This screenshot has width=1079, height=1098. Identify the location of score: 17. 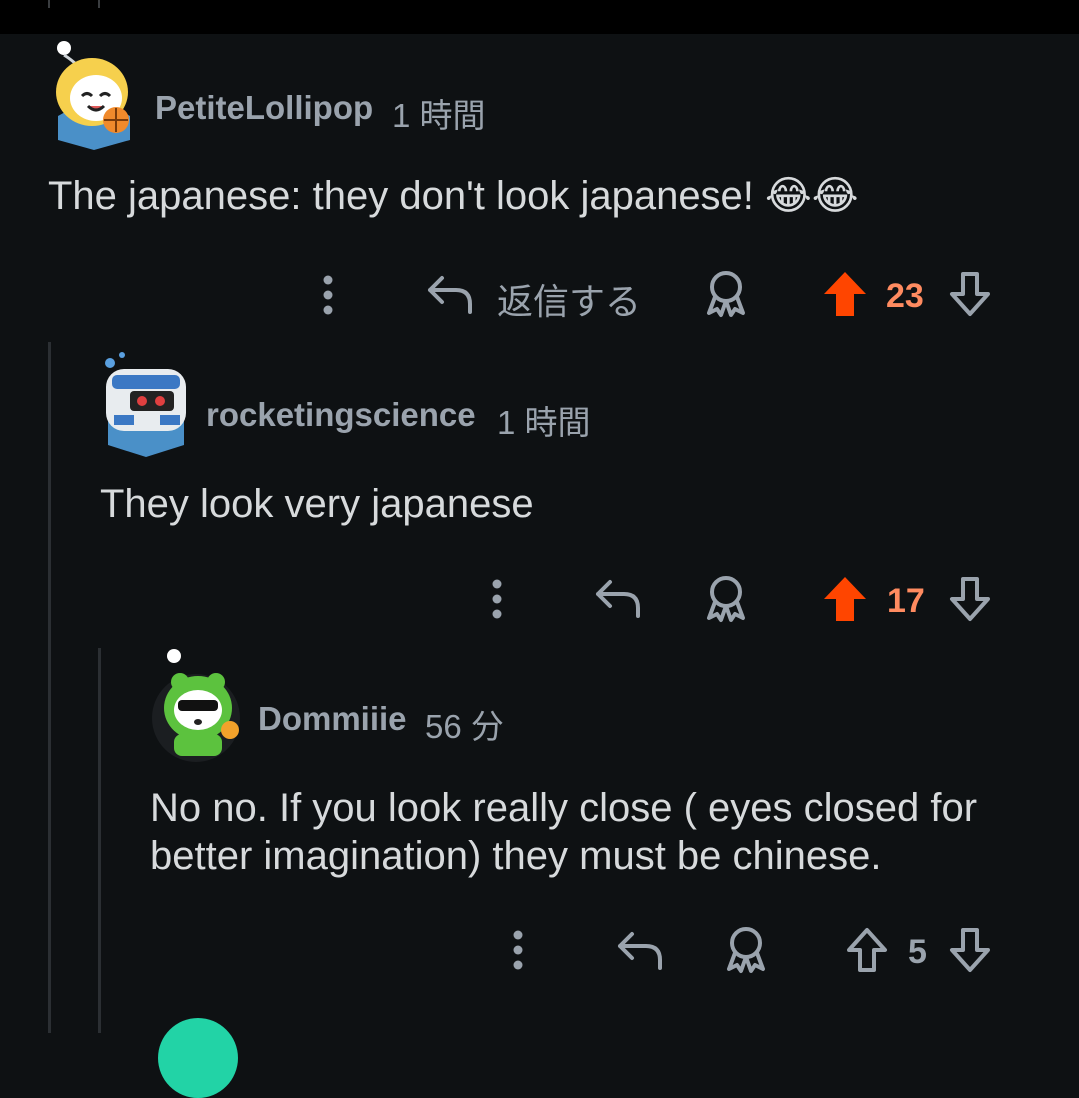
(906, 601).